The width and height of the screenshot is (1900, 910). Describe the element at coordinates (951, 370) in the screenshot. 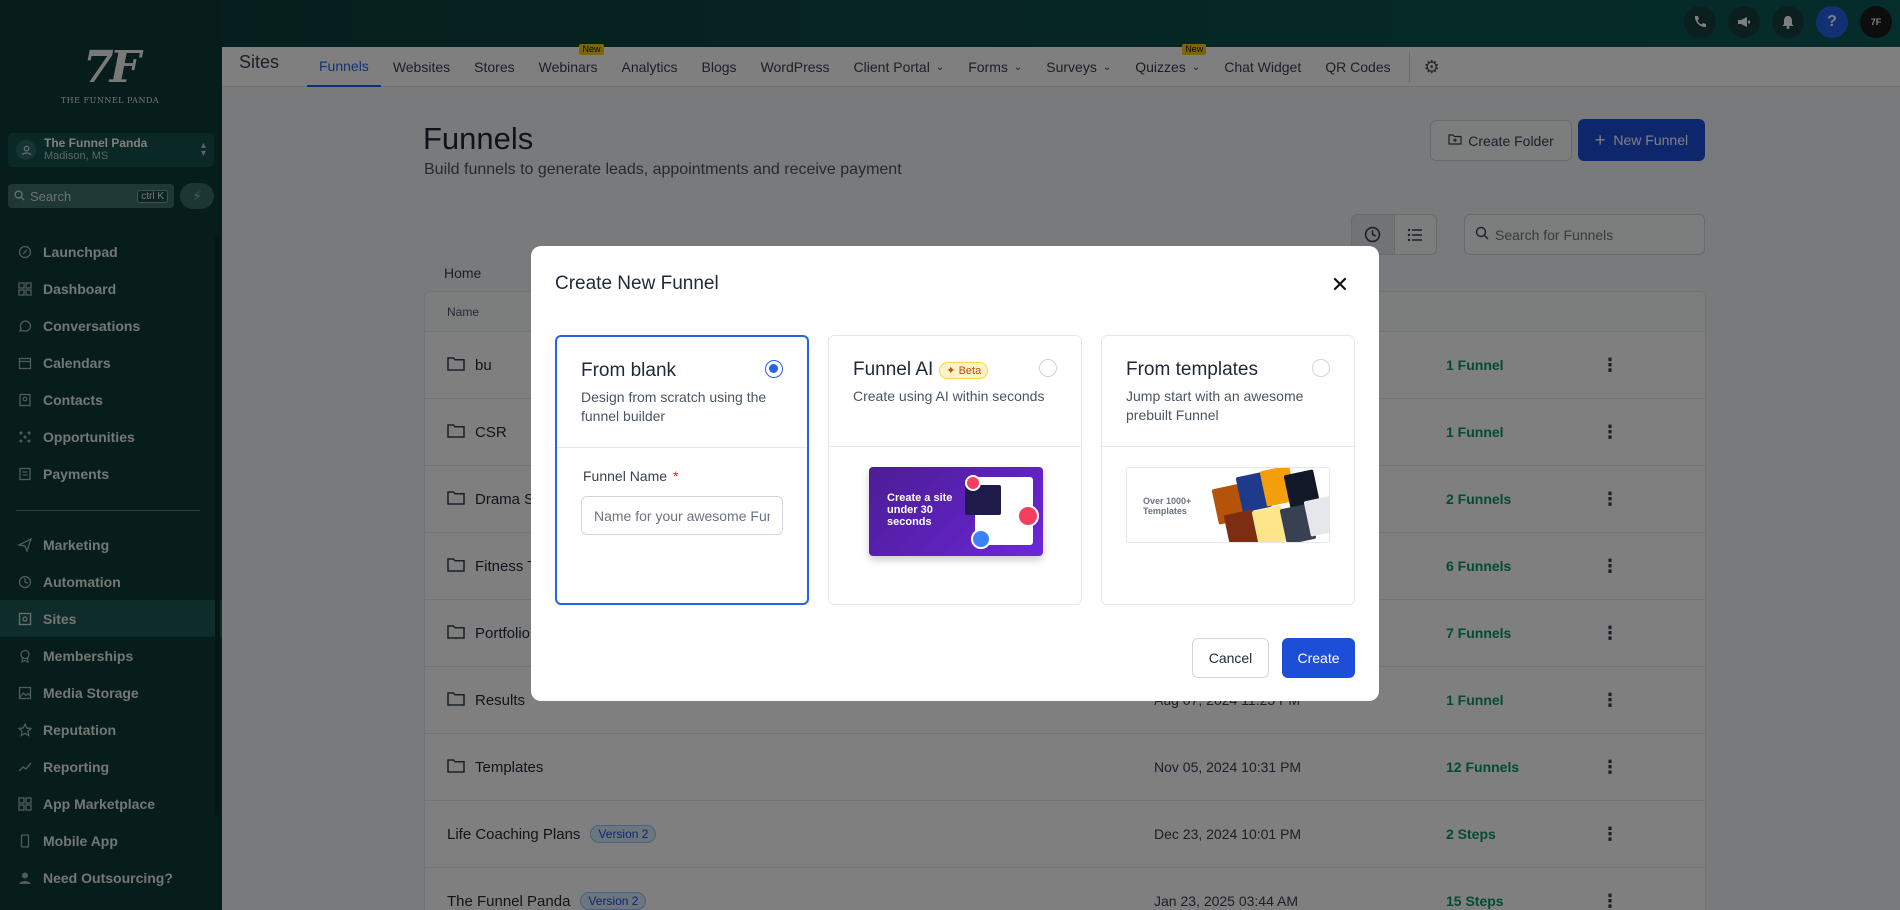

I see `sparkle-icon: ✦` at that location.